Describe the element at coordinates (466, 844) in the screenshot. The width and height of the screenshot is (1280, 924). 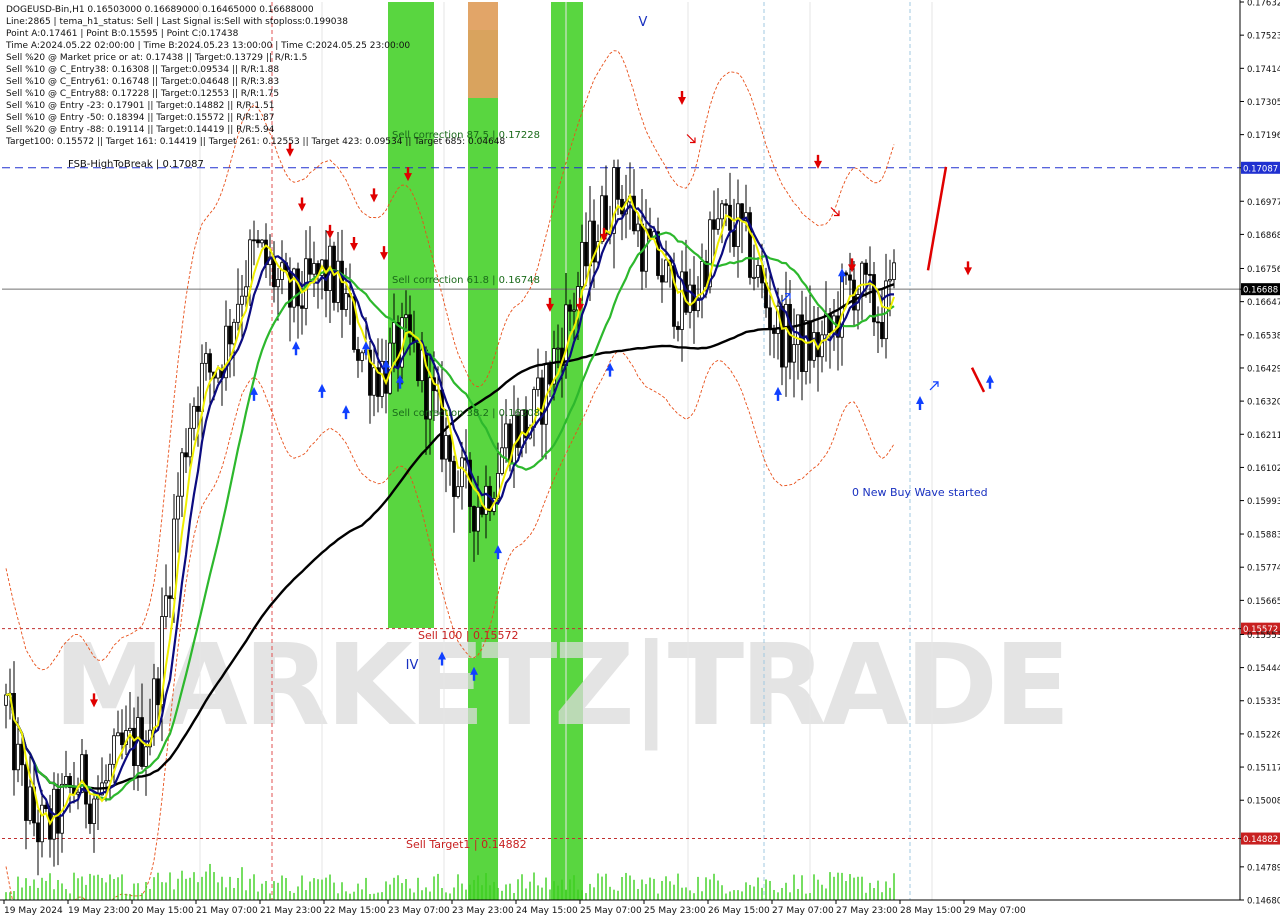
I see `sell-target1-label: Sell Target1 | 0.14882` at that location.